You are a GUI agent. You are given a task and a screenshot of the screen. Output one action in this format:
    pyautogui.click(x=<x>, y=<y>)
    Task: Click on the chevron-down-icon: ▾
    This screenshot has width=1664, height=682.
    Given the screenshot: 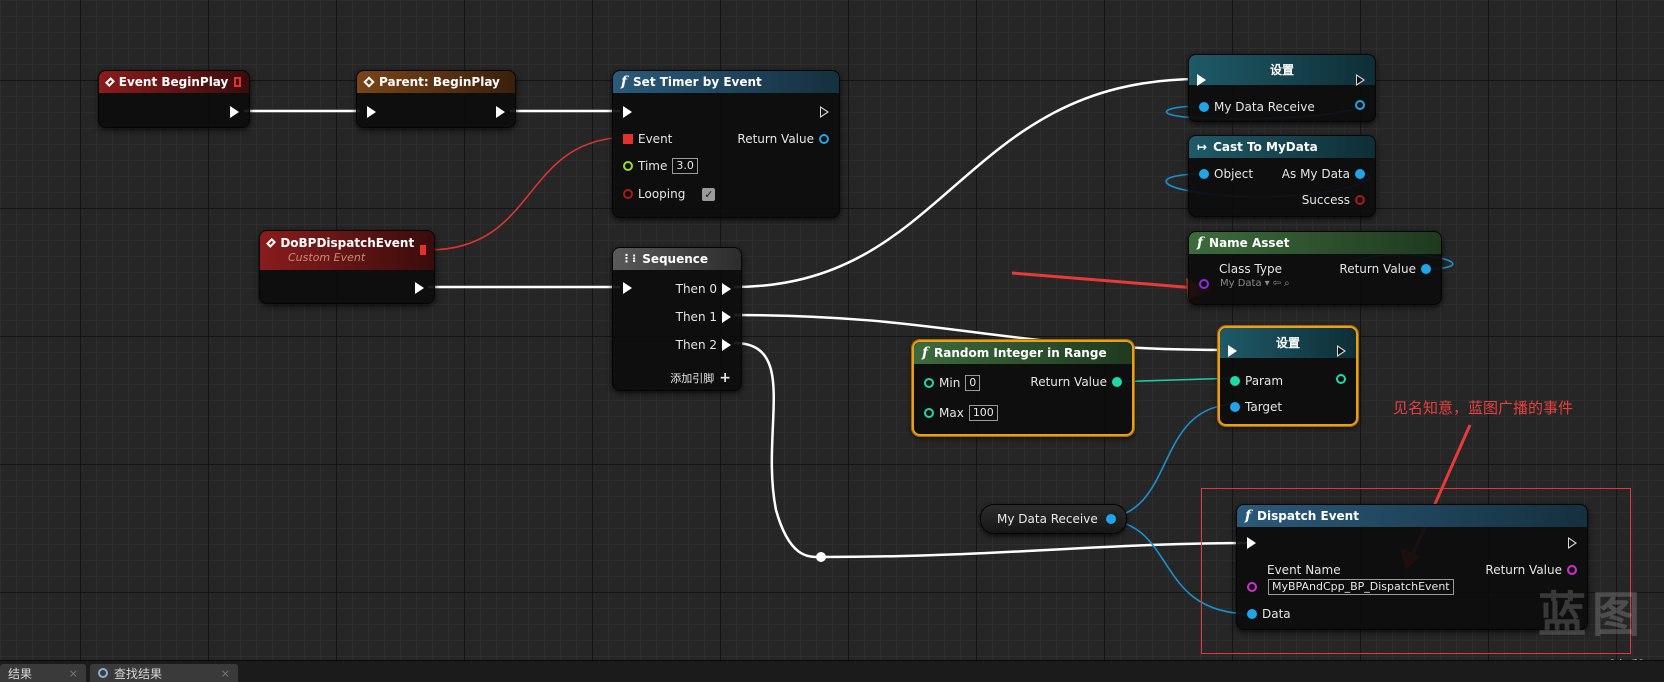 What is the action you would take?
    pyautogui.click(x=1267, y=283)
    